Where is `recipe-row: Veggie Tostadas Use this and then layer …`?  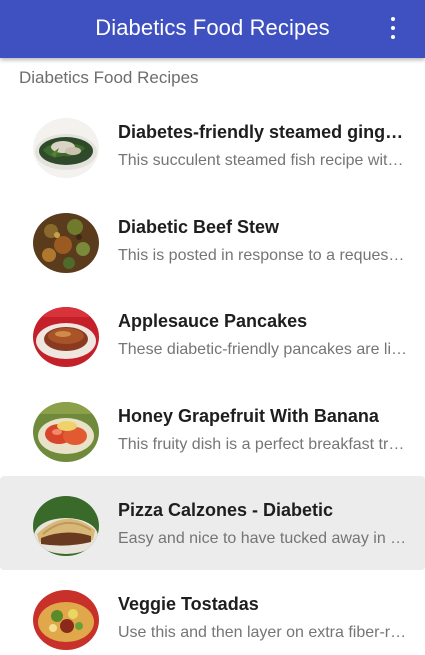 recipe-row: Veggie Tostadas Use this and then layer … is located at coordinates (212, 612).